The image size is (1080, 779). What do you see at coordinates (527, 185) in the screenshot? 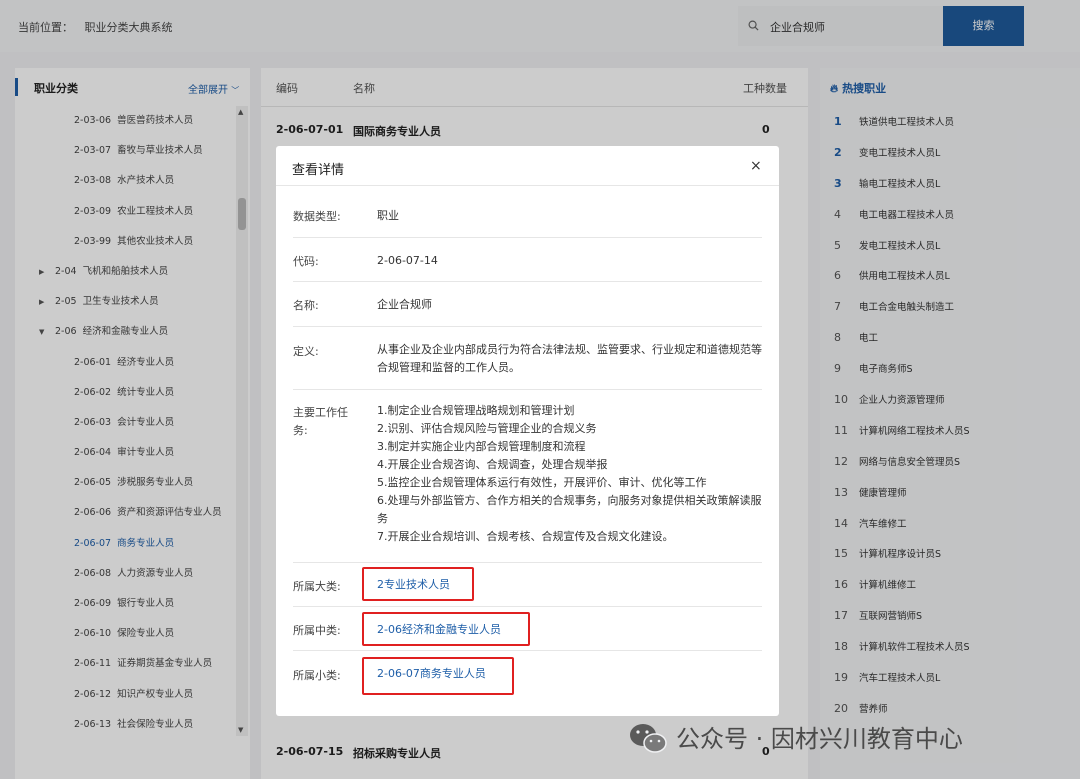
I see `modal-divider` at bounding box center [527, 185].